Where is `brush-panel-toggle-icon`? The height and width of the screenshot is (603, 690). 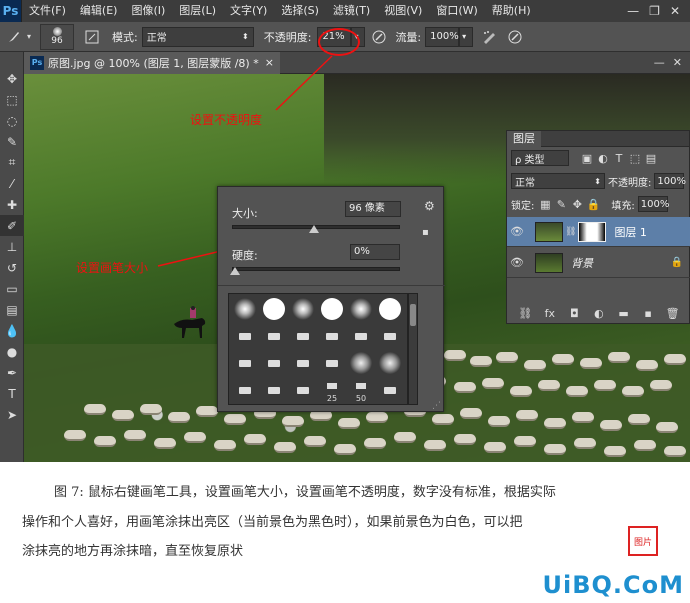
brush-panel-toggle-icon is located at coordinates (92, 37).